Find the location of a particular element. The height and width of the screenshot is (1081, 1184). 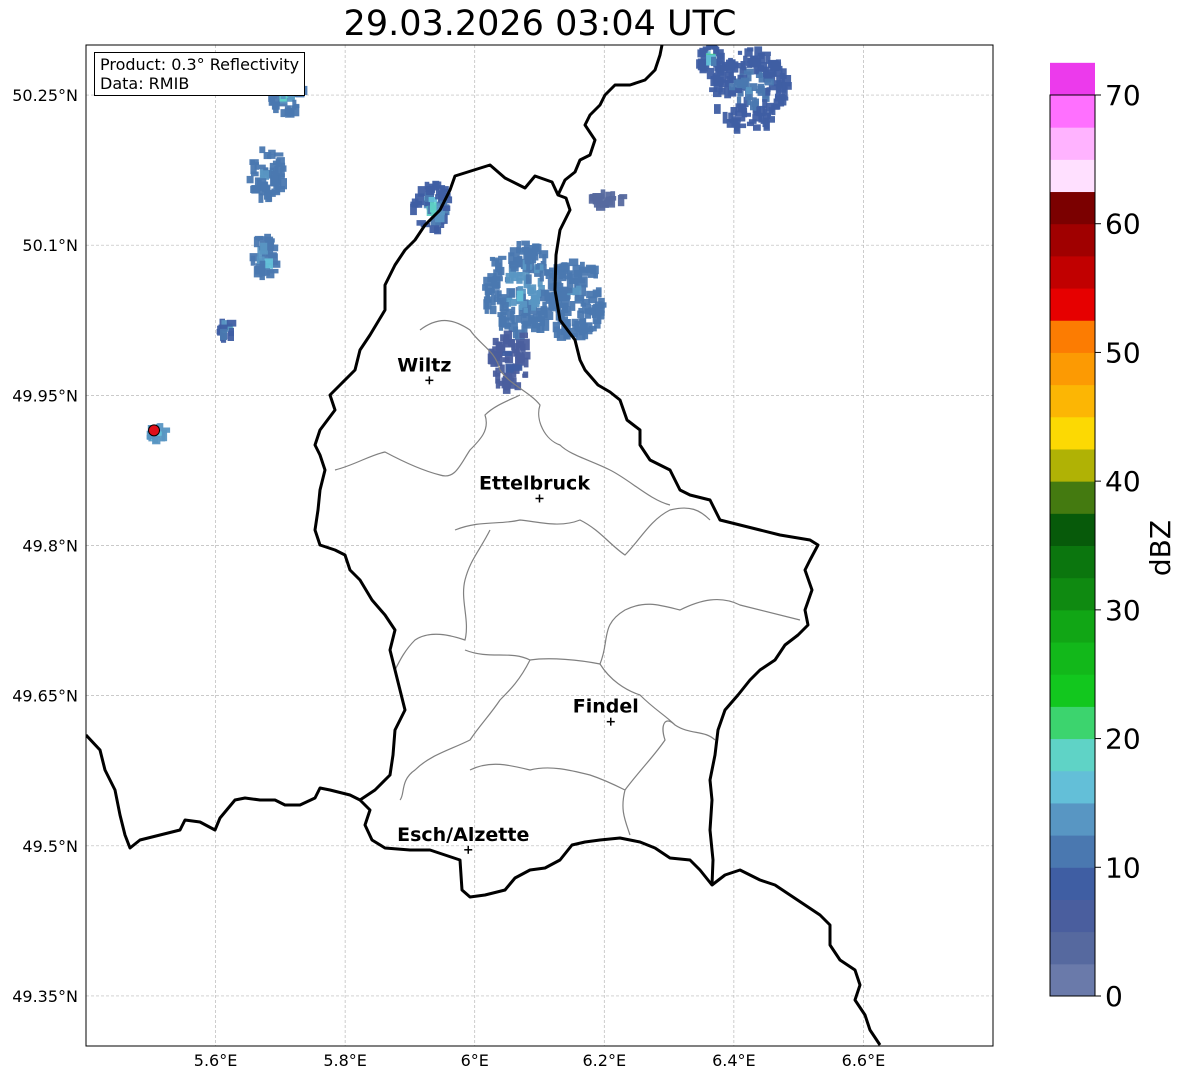

colorbar-tick-label: 0 is located at coordinates (1114, 996).